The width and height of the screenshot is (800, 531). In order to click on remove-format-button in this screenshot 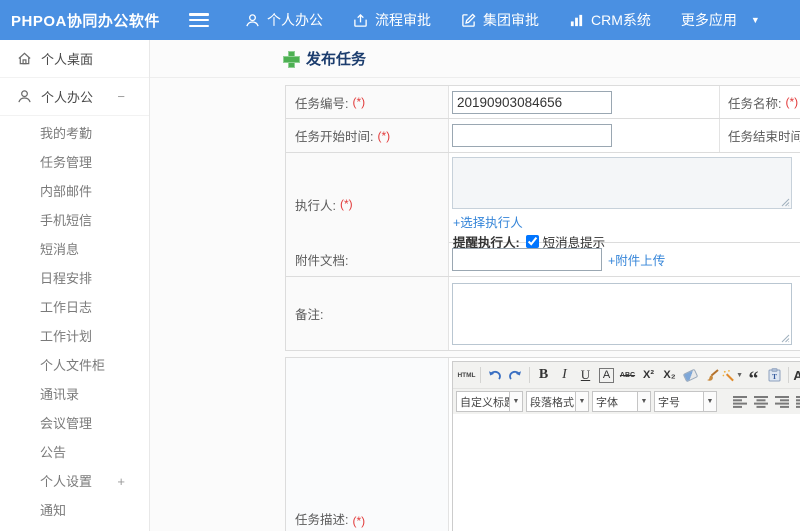, I will do `click(690, 375)`.